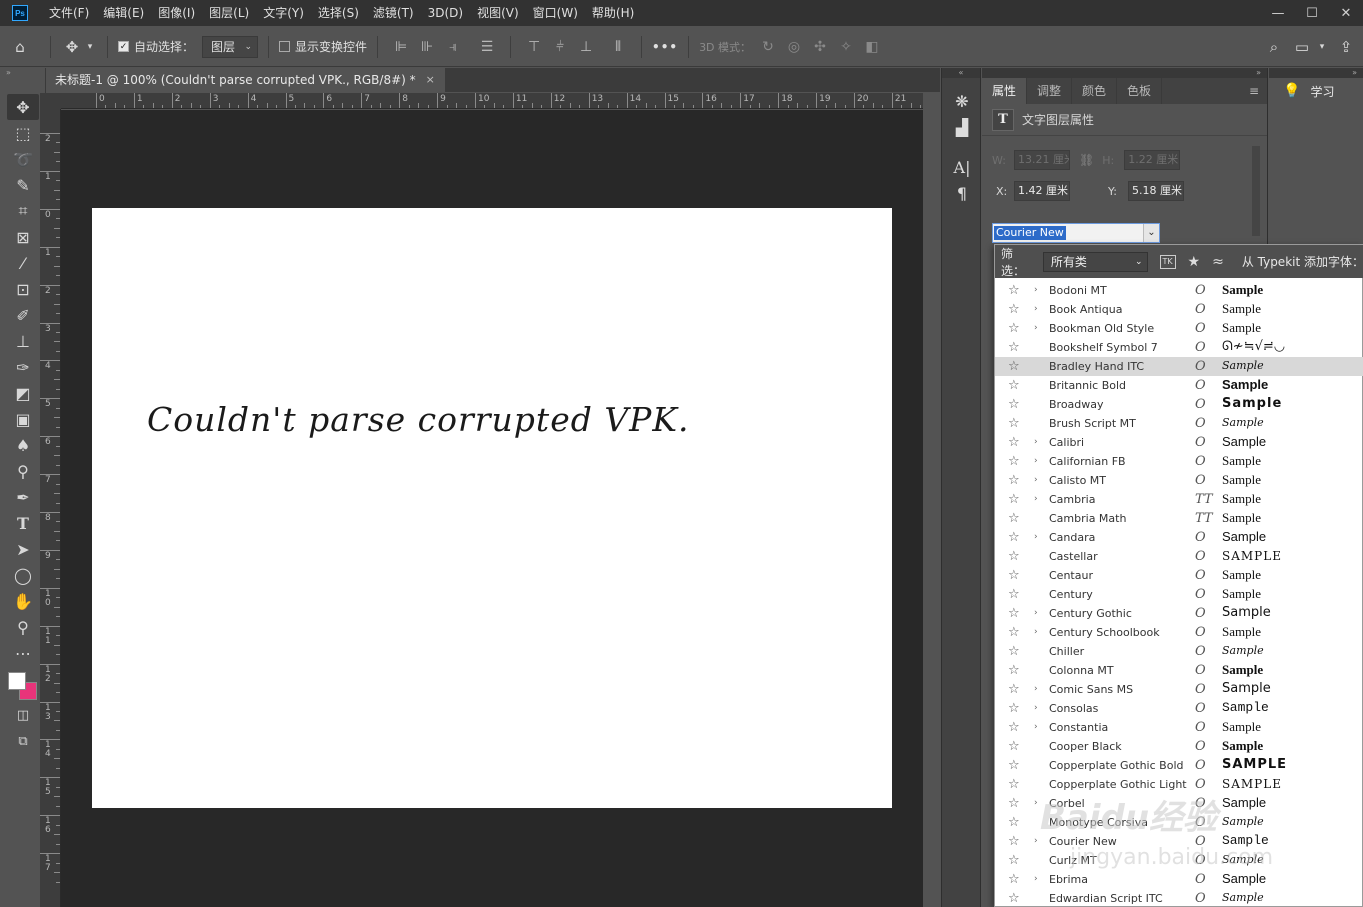 The image size is (1363, 907). What do you see at coordinates (560, 47) in the screenshot?
I see `align-vertical-center-icon: ⫩` at bounding box center [560, 47].